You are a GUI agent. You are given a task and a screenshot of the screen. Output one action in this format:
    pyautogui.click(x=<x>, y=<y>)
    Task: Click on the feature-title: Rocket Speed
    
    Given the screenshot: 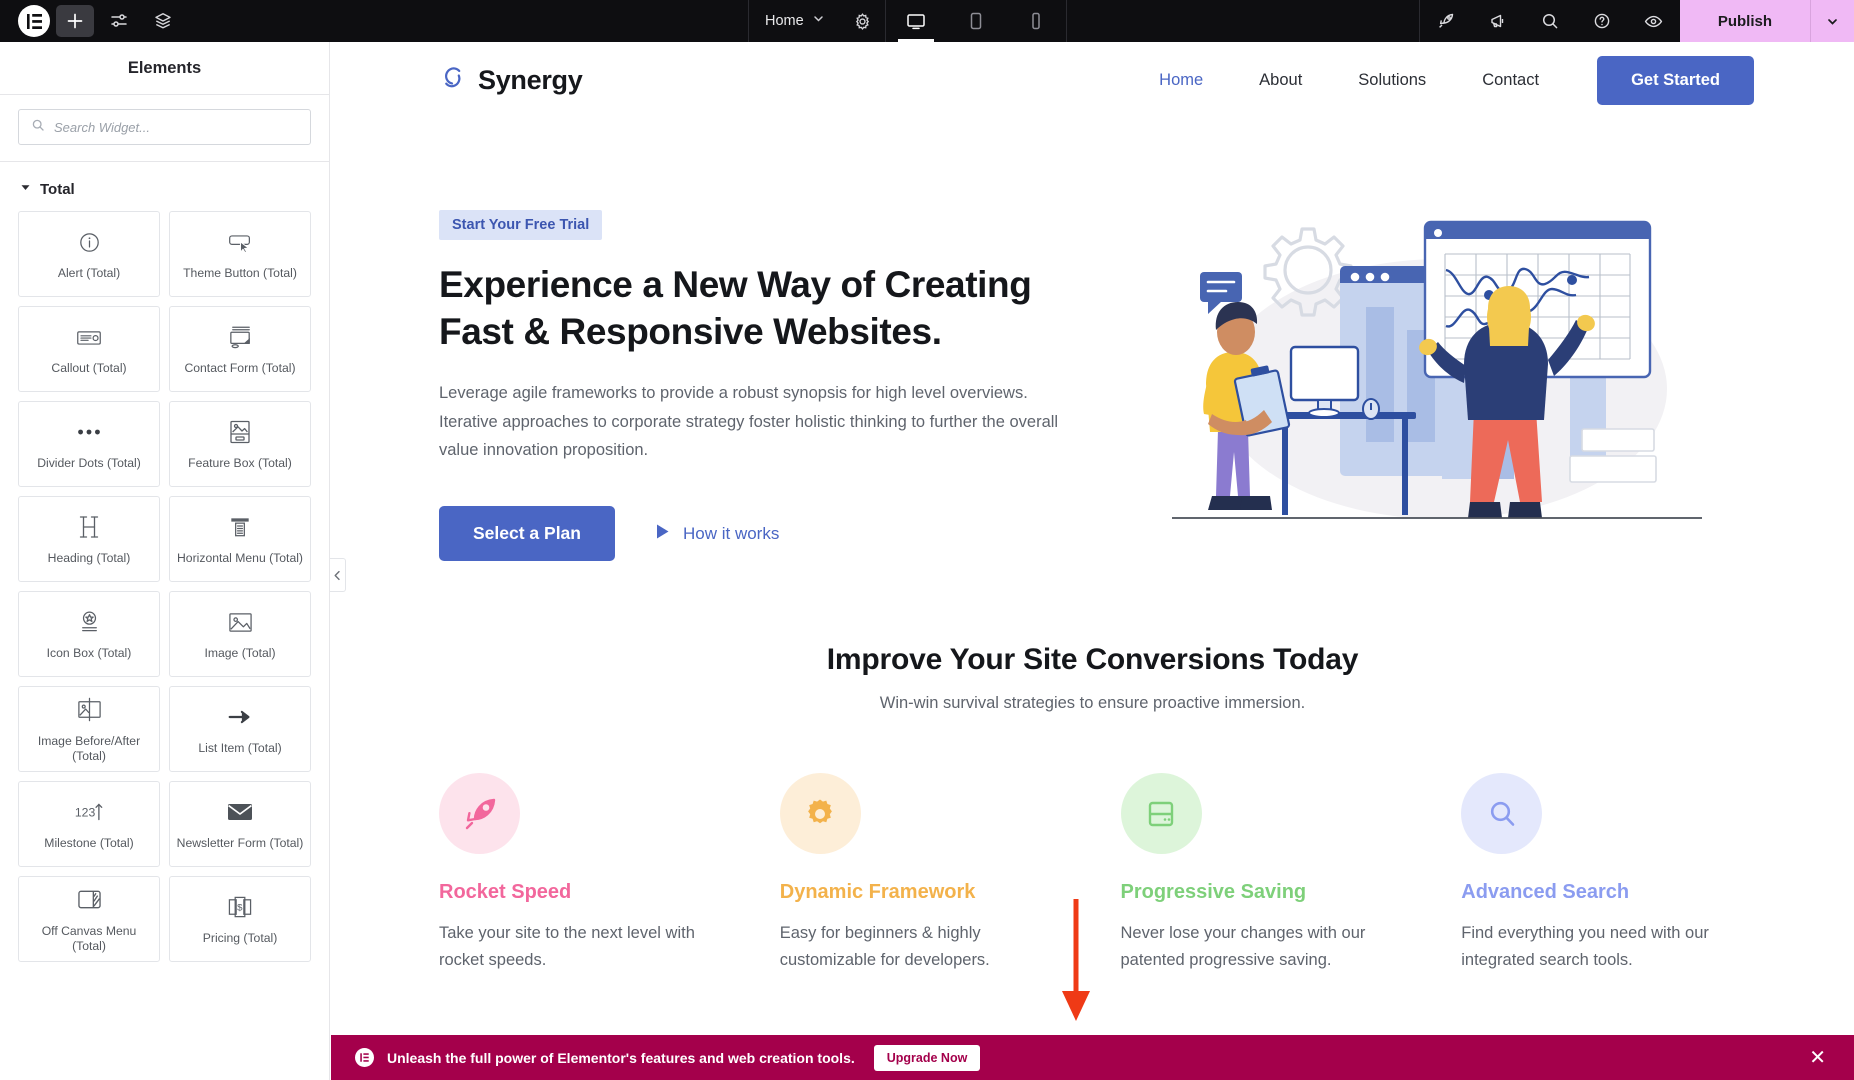 What is the action you would take?
    pyautogui.click(x=505, y=892)
    